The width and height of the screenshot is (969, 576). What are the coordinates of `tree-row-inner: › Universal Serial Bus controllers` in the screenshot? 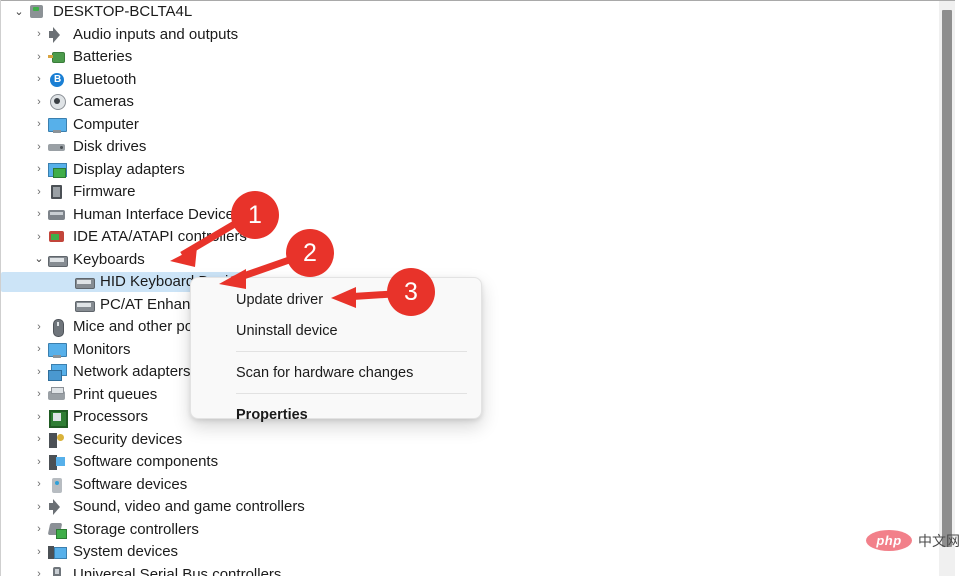 It's located at (144, 570).